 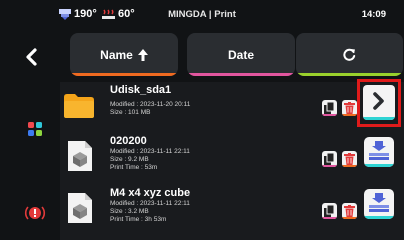 What do you see at coordinates (128, 141) in the screenshot?
I see `file-name: 020200` at bounding box center [128, 141].